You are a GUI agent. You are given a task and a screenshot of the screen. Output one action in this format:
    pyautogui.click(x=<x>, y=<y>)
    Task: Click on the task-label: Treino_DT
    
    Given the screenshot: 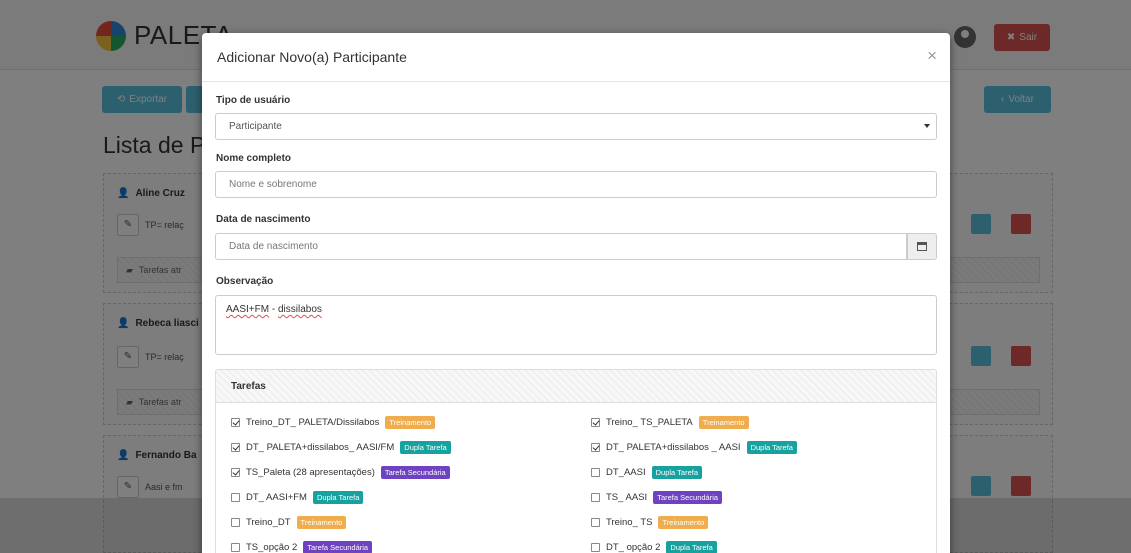 What is the action you would take?
    pyautogui.click(x=268, y=522)
    